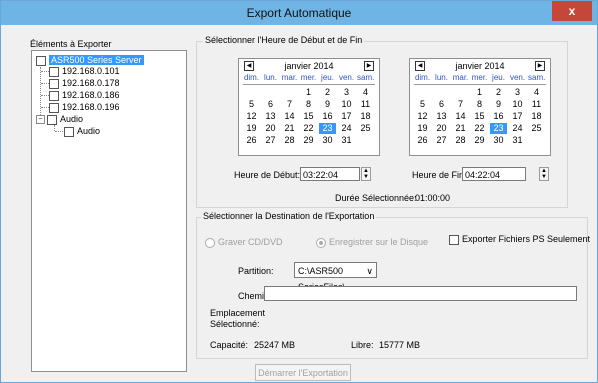 Image resolution: width=598 pixels, height=383 pixels. I want to click on audio-checkbox, so click(69, 131).